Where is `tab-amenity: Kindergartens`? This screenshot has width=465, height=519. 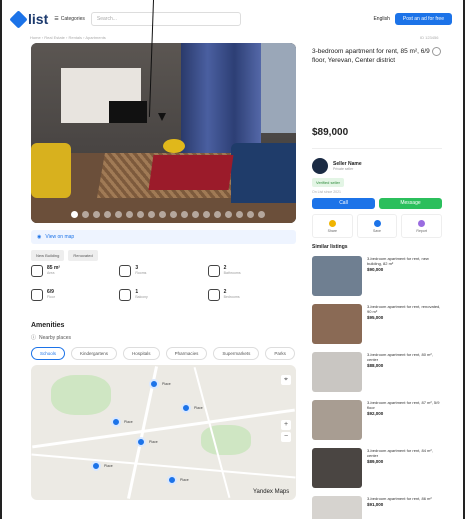
tab-amenity: Kindergartens is located at coordinates (94, 353).